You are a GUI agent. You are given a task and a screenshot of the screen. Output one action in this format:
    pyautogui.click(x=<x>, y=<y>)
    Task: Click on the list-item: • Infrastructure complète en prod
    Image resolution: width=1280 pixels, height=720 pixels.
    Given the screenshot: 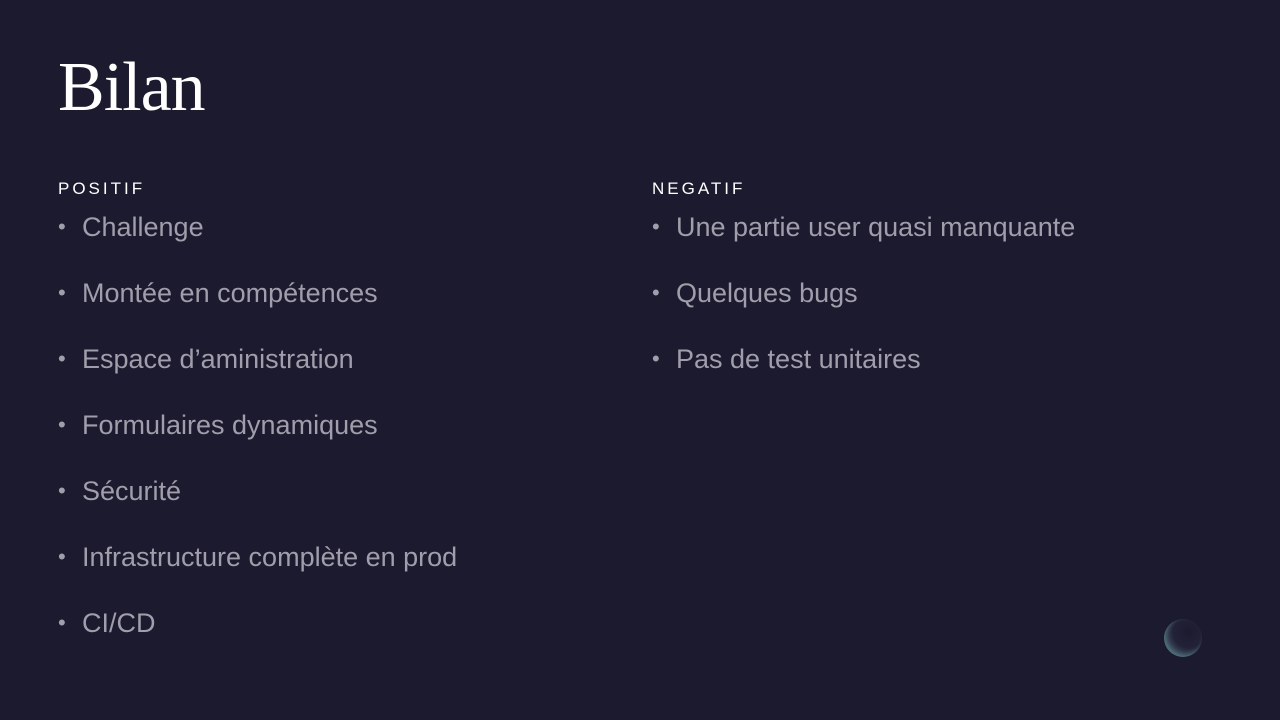 What is the action you would take?
    pyautogui.click(x=257, y=577)
    